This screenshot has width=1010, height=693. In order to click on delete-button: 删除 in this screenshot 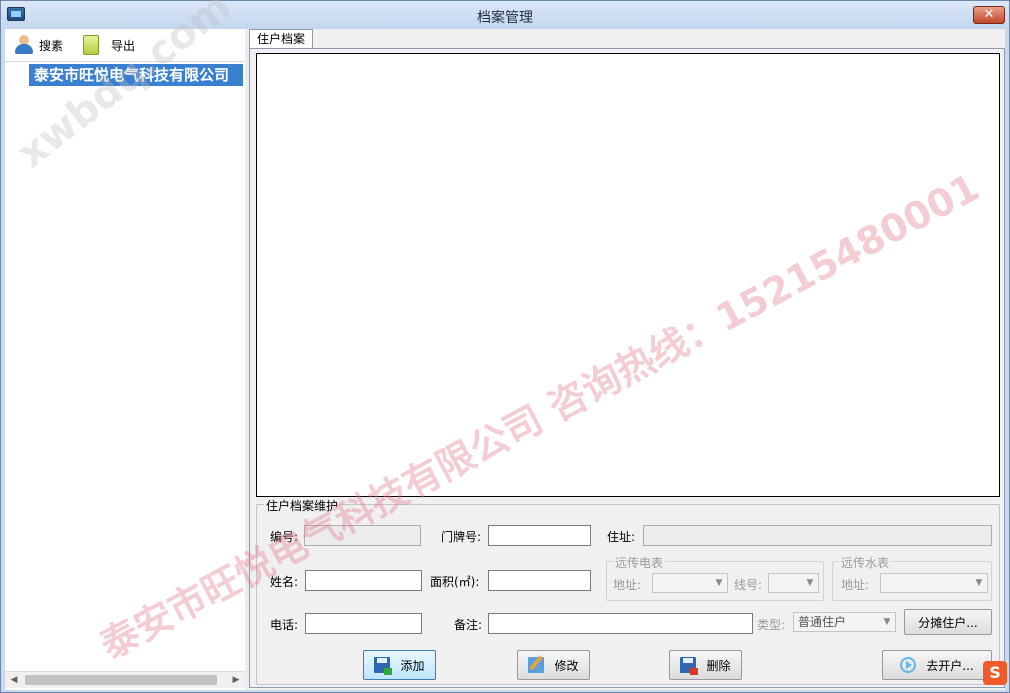, I will do `click(705, 665)`.